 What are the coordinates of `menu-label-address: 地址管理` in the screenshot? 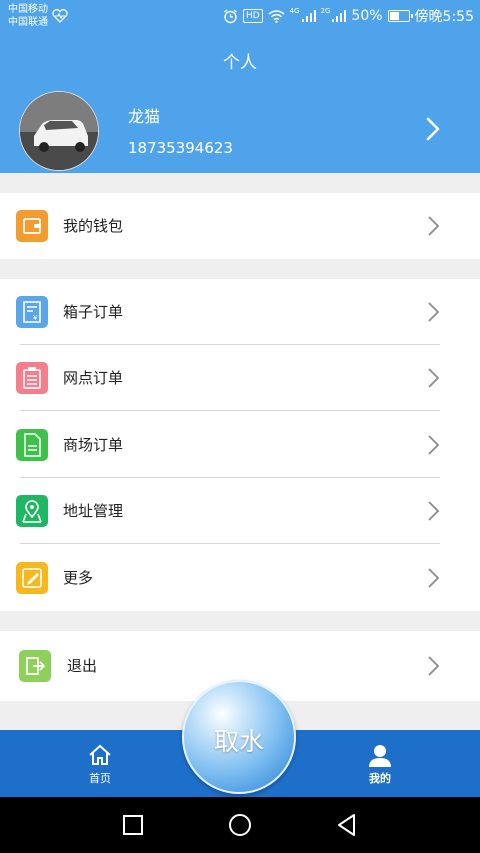 It's located at (93, 511).